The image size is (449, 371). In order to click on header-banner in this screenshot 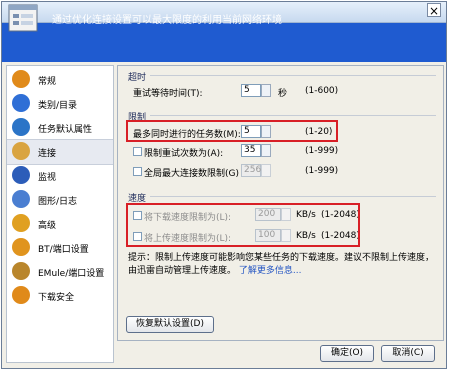, I will do `click(224, 42)`.